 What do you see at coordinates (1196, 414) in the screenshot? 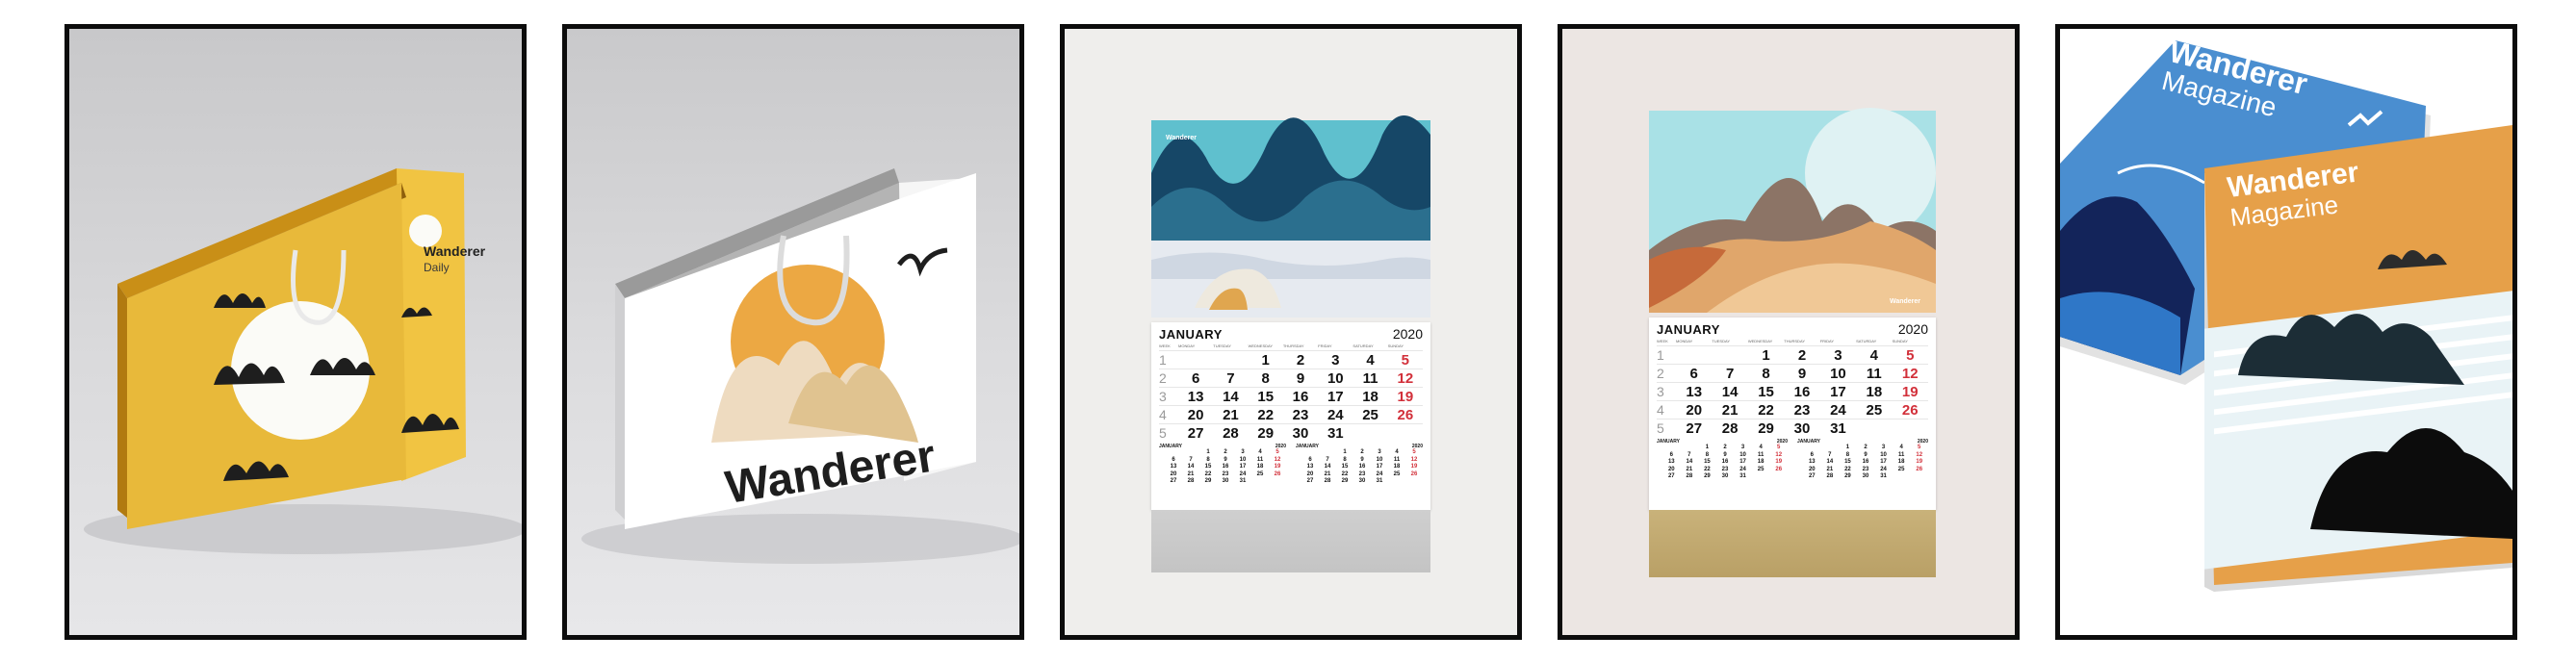
I see `calendar-day: 20` at bounding box center [1196, 414].